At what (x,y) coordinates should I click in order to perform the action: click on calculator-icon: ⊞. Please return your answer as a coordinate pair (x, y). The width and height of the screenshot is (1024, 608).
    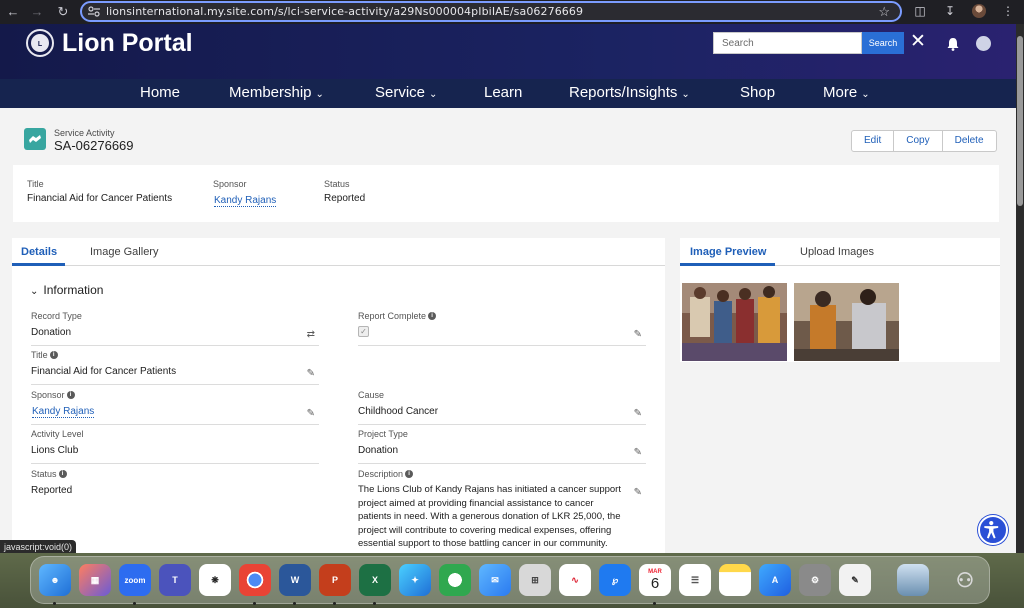
    Looking at the image, I should click on (535, 580).